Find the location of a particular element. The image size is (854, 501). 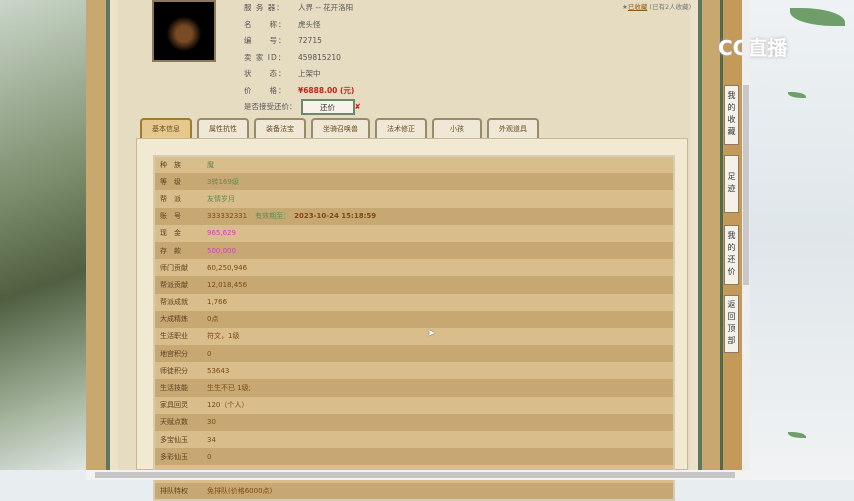

background-left is located at coordinates (43, 235).